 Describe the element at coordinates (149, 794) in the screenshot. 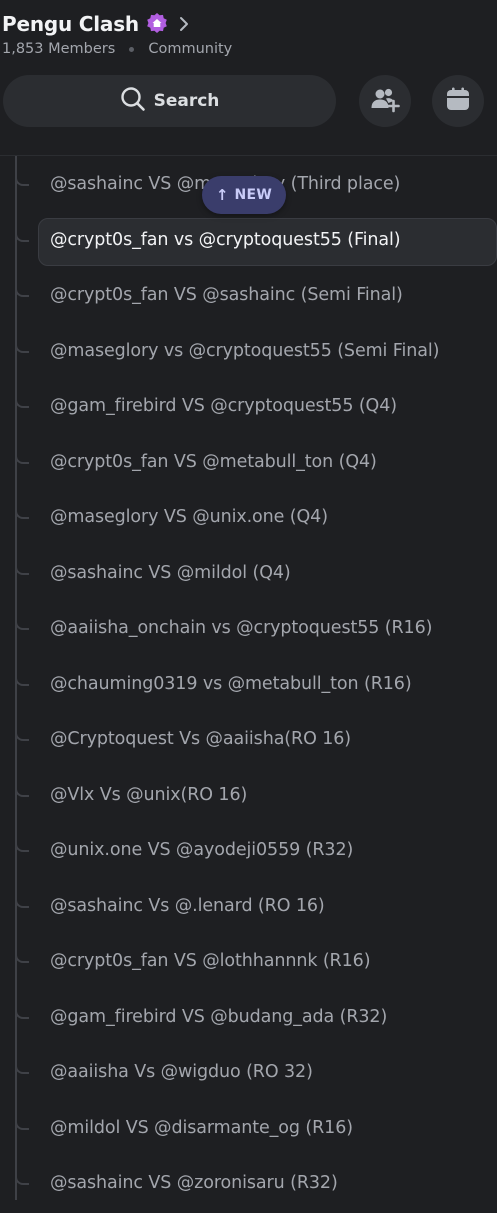

I see `thread-title: @Vlx Vs @unix(RO 16)` at that location.